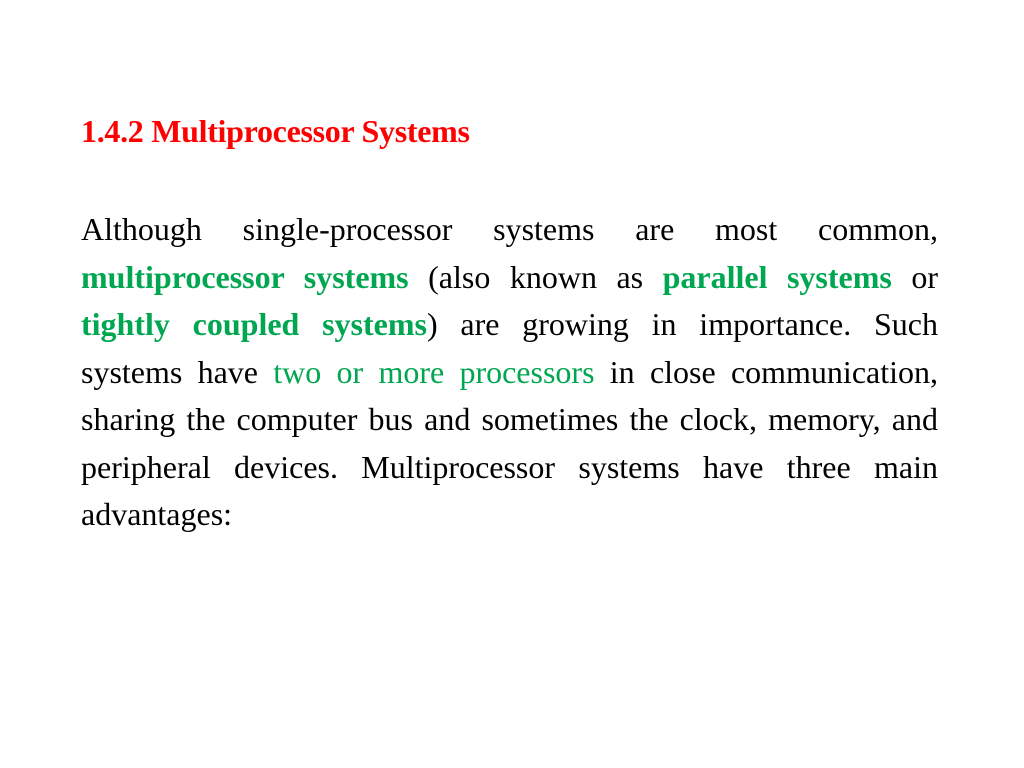  What do you see at coordinates (777, 276) in the screenshot?
I see `term-parallel-systems: parallel systems` at bounding box center [777, 276].